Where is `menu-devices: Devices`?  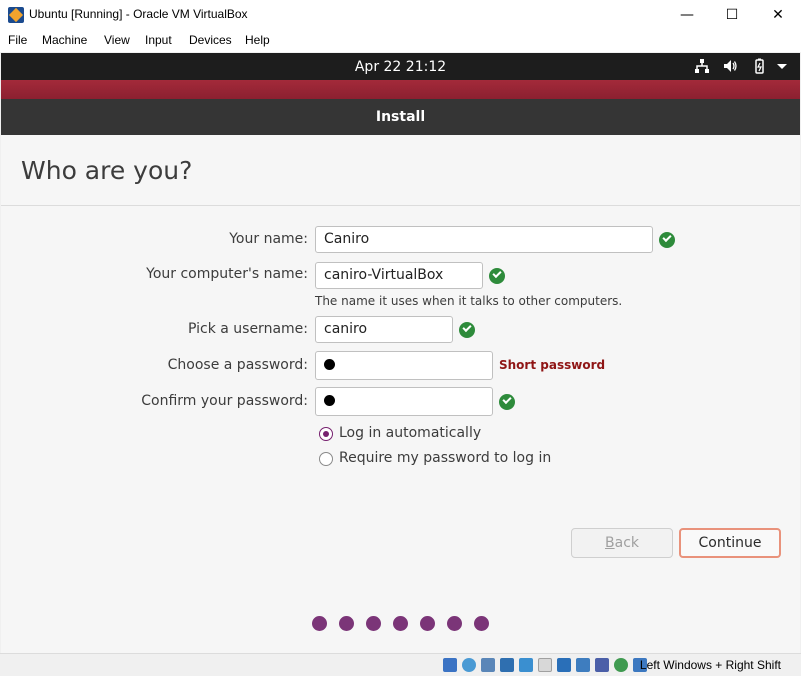 menu-devices: Devices is located at coordinates (210, 40).